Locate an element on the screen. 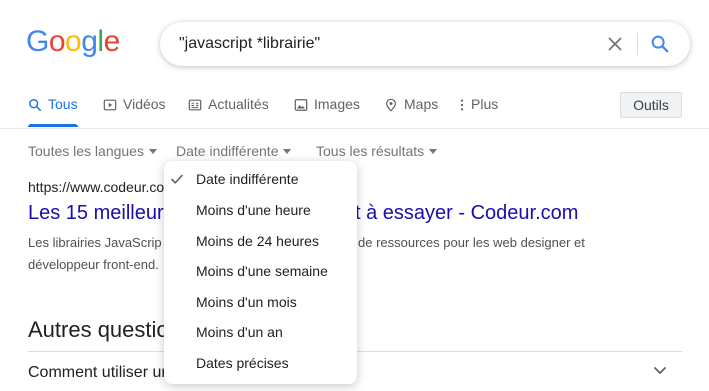  more-vert-icon is located at coordinates (462, 105).